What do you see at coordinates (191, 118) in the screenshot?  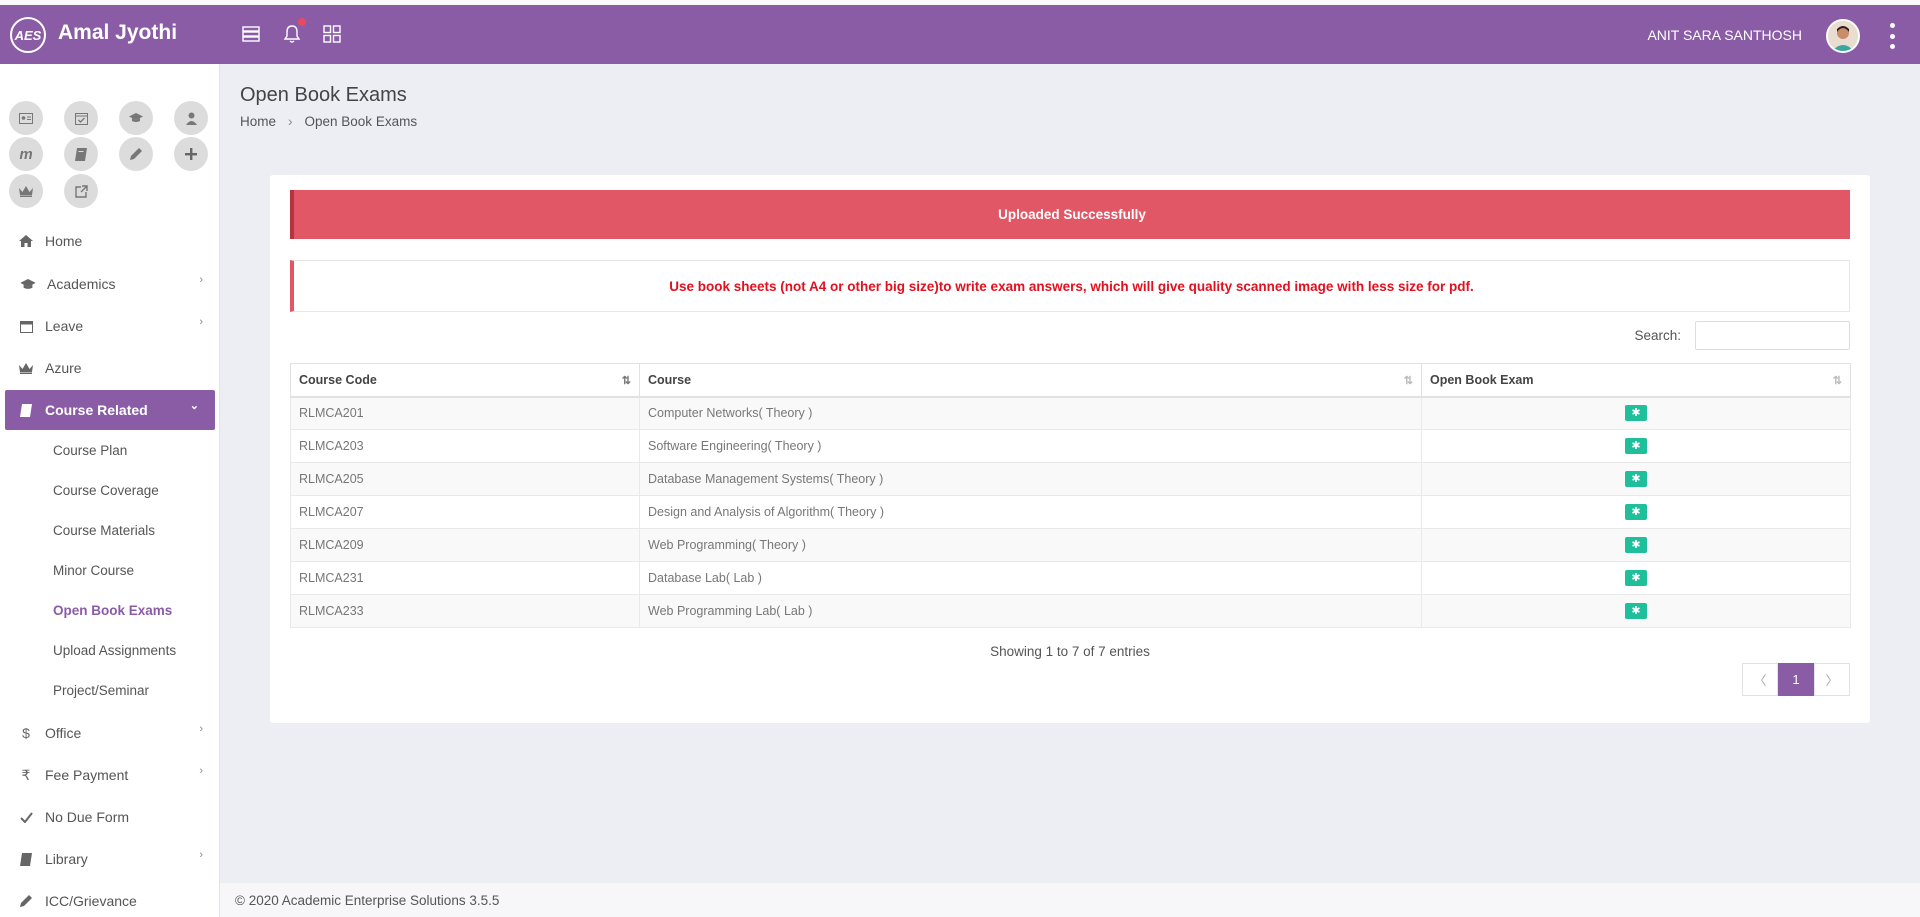 I see `user-tie-icon` at bounding box center [191, 118].